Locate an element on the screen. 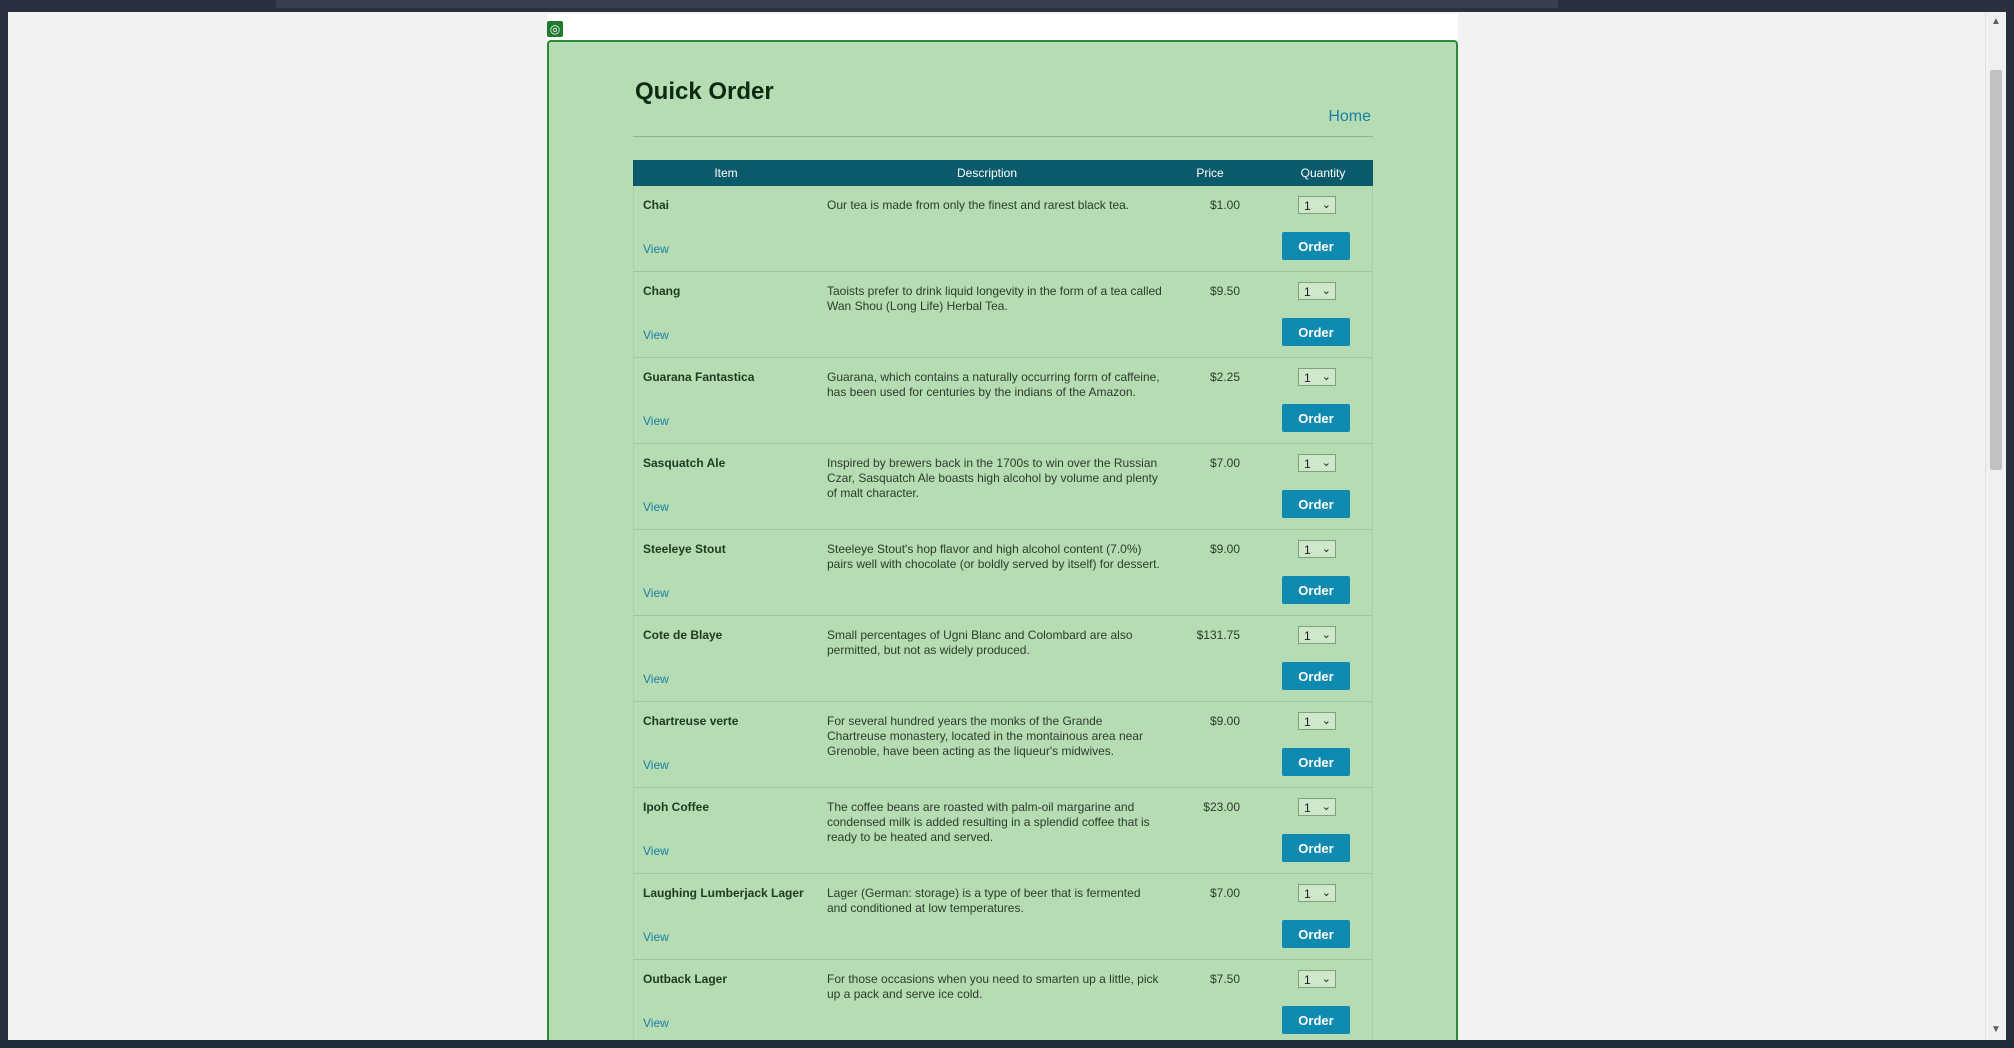  column-header-quantity: Quantity is located at coordinates (1323, 173).